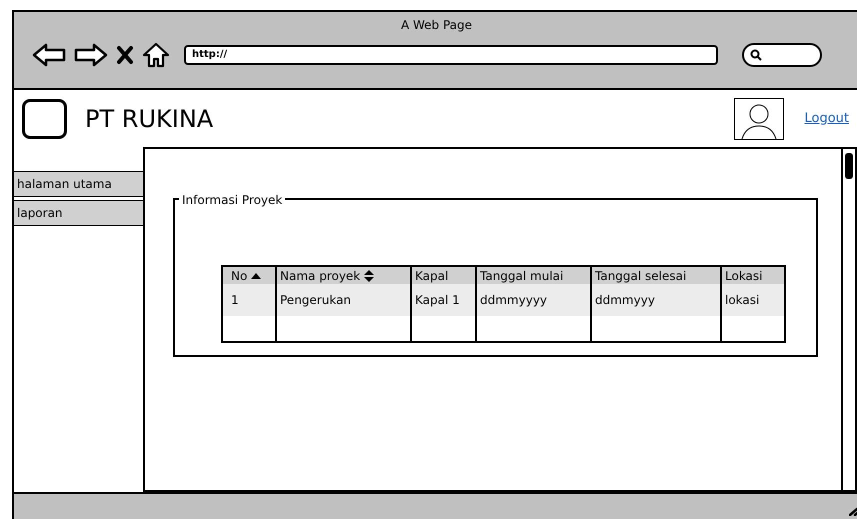  What do you see at coordinates (149, 118) in the screenshot?
I see `brand-name: PT RUKINA` at bounding box center [149, 118].